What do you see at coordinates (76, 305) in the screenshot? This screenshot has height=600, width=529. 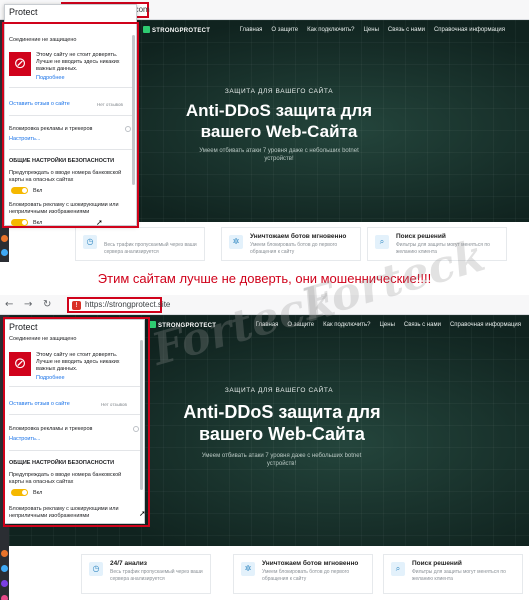 I see `insecure-site-icon: !` at bounding box center [76, 305].